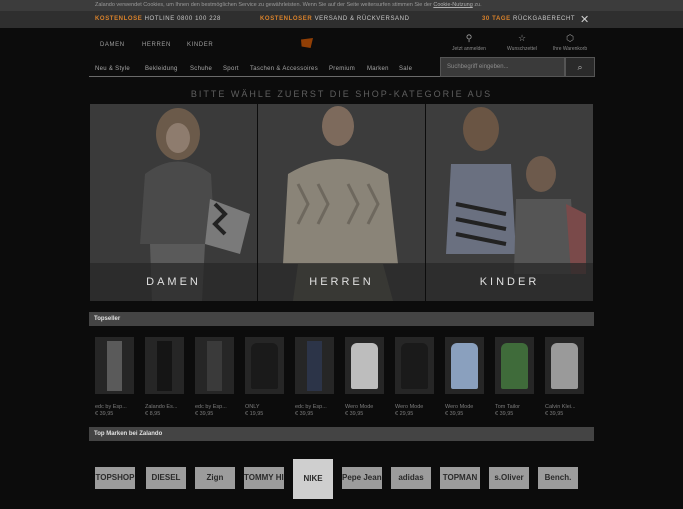  I want to click on user-icon: ⚲, so click(469, 38).